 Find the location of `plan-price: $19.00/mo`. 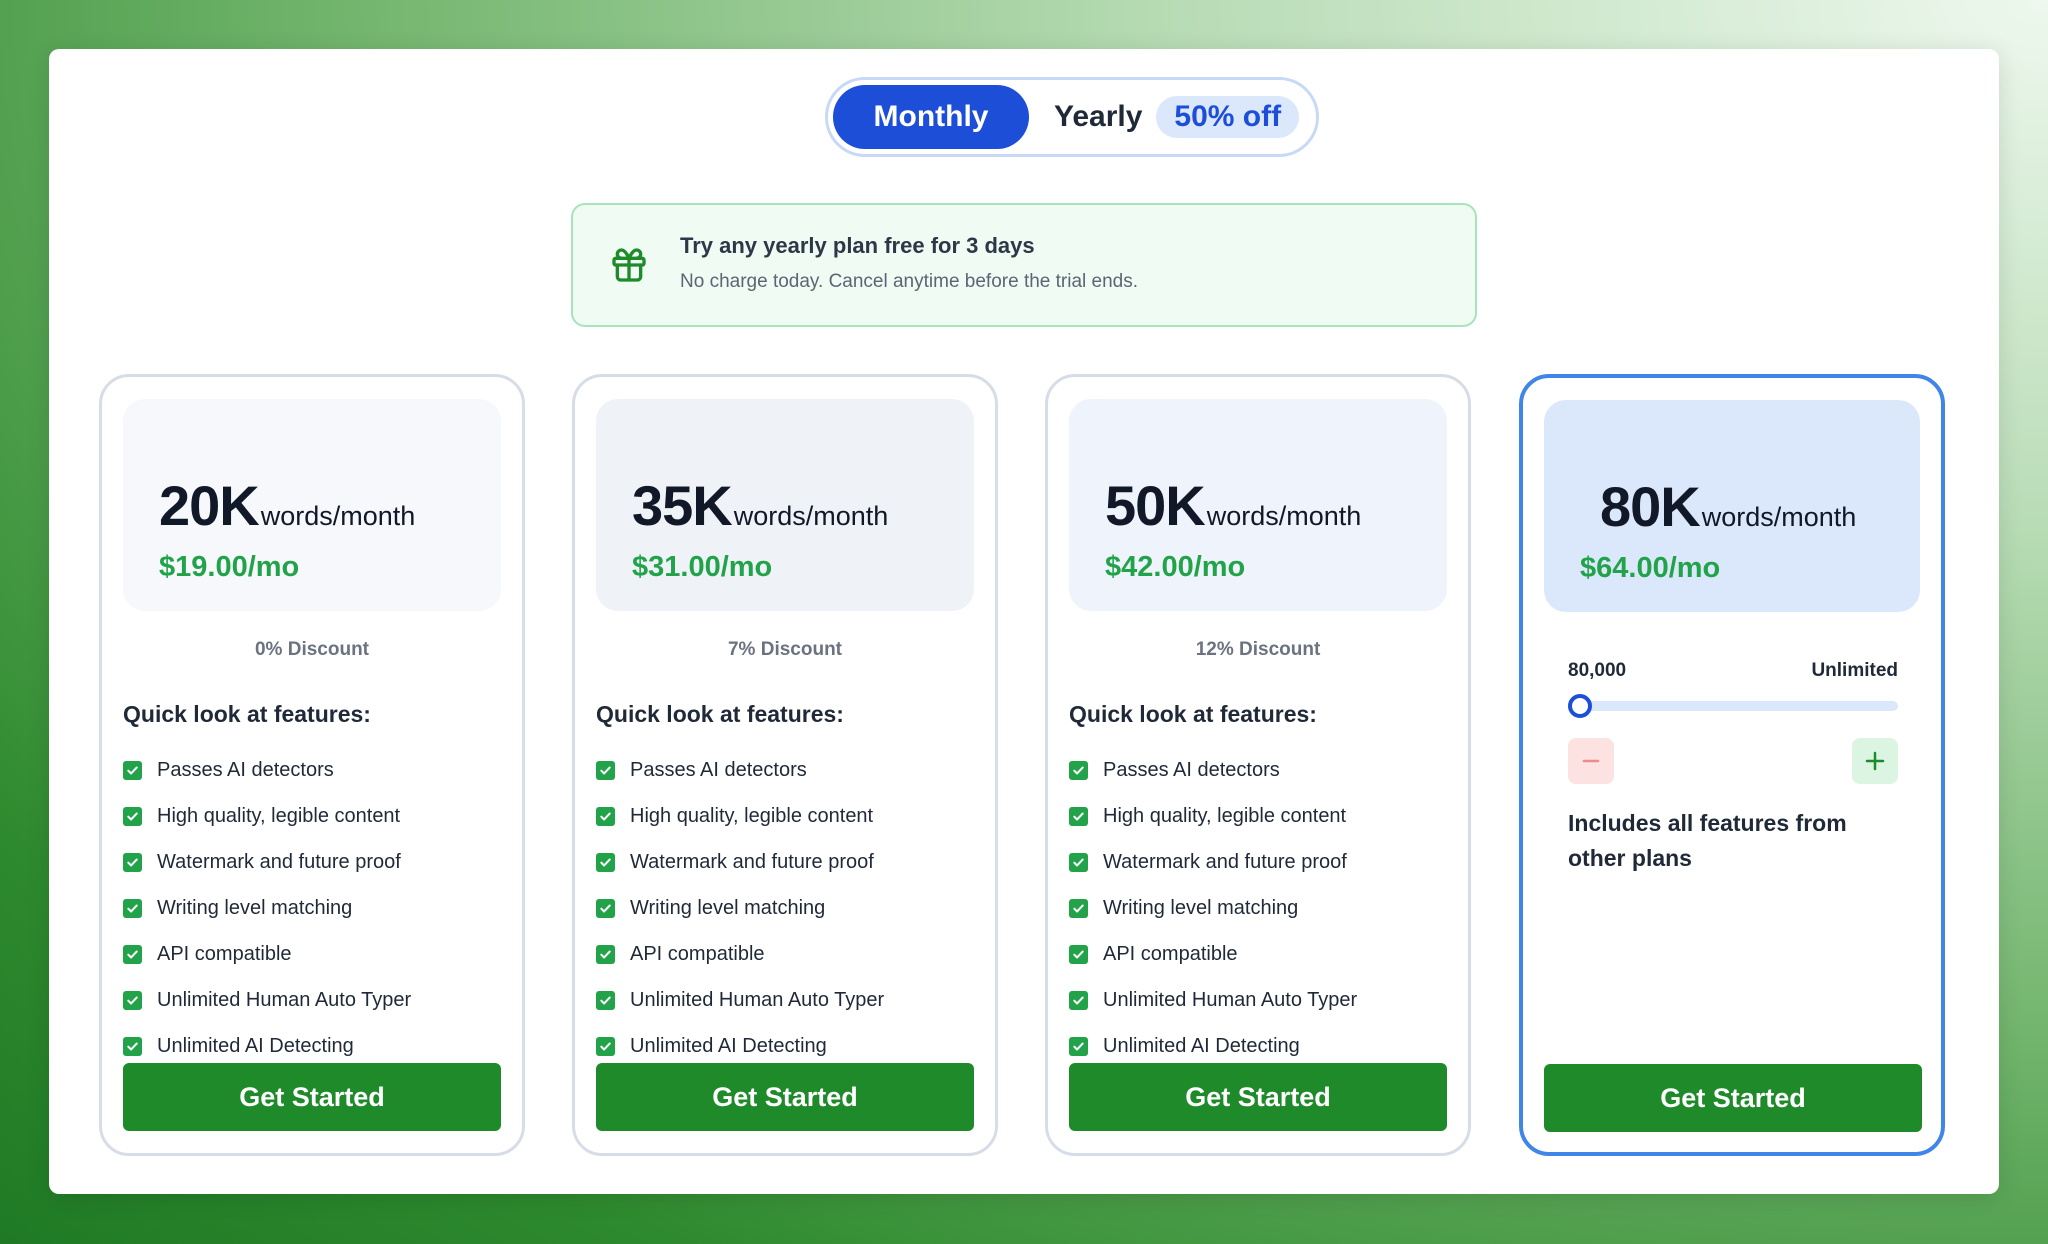

plan-price: $19.00/mo is located at coordinates (229, 567).